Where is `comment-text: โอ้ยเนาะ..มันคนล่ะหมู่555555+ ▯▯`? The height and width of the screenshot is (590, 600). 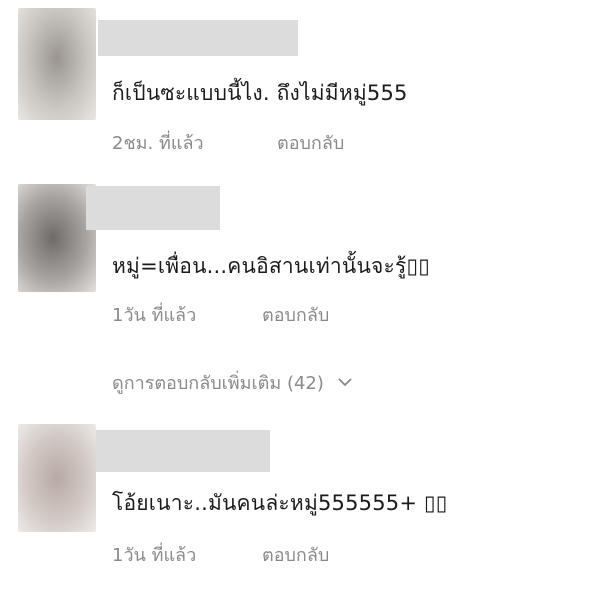 comment-text: โอ้ยเนาะ..มันคนล่ะหมู่555555+ ▯▯ is located at coordinates (280, 503).